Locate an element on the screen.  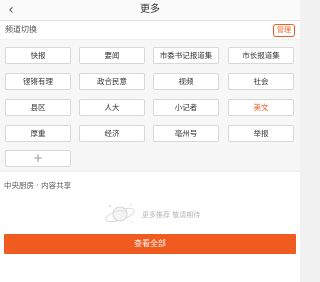
channel-tag: 社会 is located at coordinates (261, 81).